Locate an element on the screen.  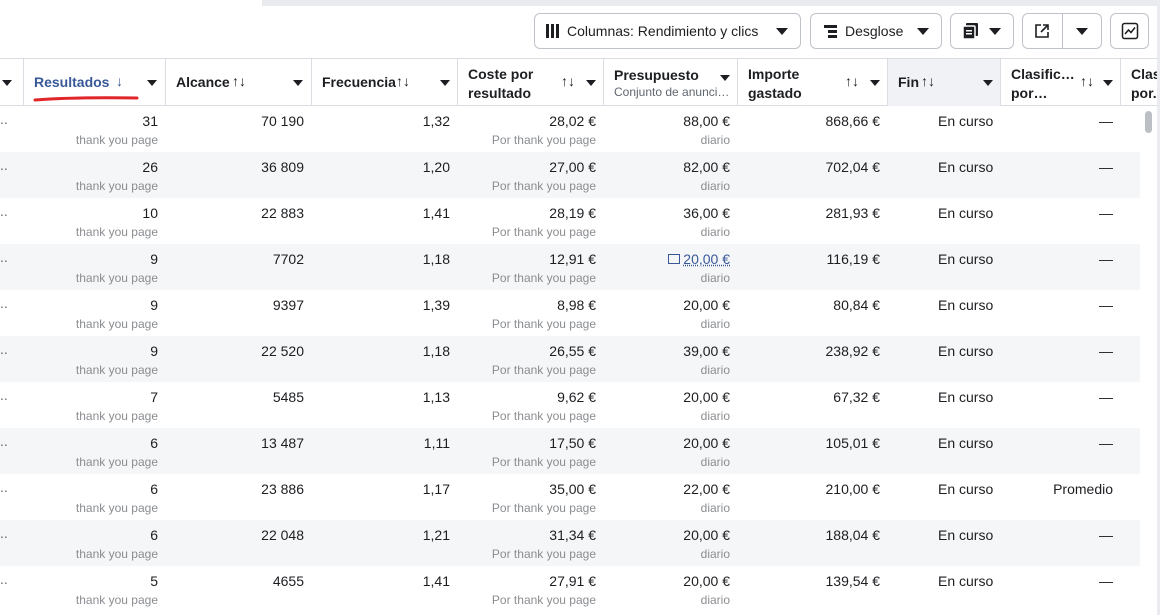
export-dropdown-button is located at coordinates (1081, 31).